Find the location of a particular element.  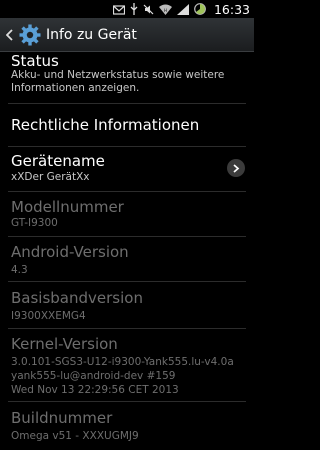

baseband-value: I9300XXEMG4 is located at coordinates (48, 316).